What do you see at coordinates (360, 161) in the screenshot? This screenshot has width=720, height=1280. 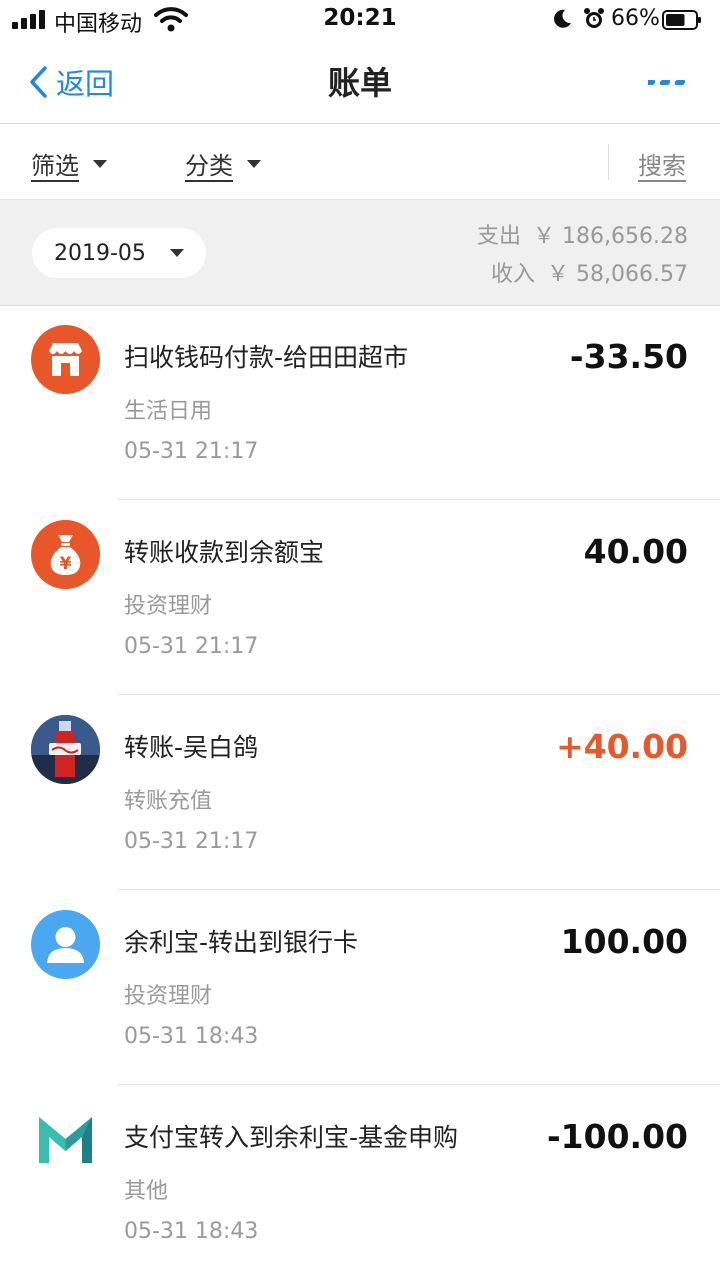 I see `filter-bar: 筛选 分类 搜索` at bounding box center [360, 161].